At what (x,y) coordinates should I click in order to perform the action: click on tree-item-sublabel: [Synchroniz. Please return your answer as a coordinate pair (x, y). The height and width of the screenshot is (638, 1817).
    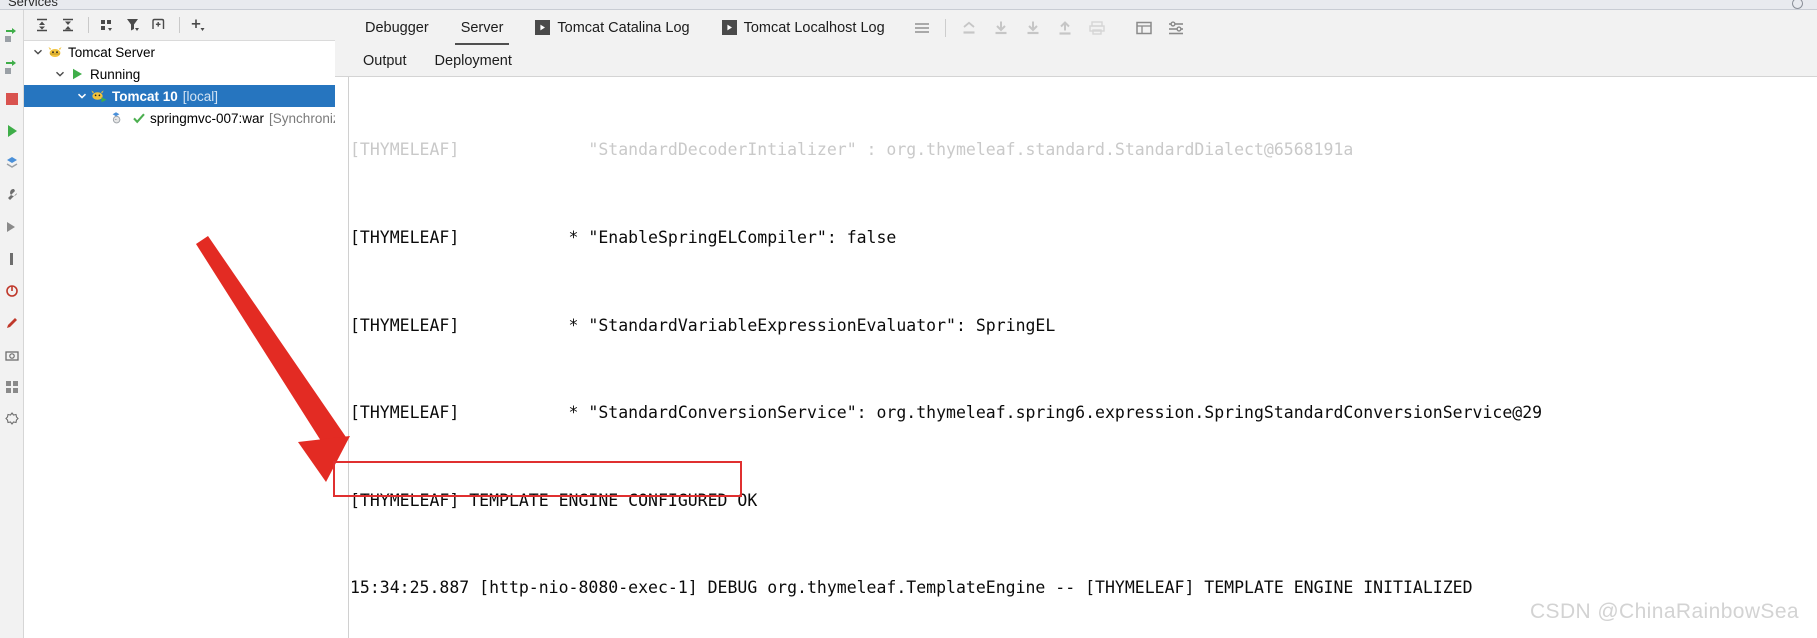
    Looking at the image, I should click on (304, 118).